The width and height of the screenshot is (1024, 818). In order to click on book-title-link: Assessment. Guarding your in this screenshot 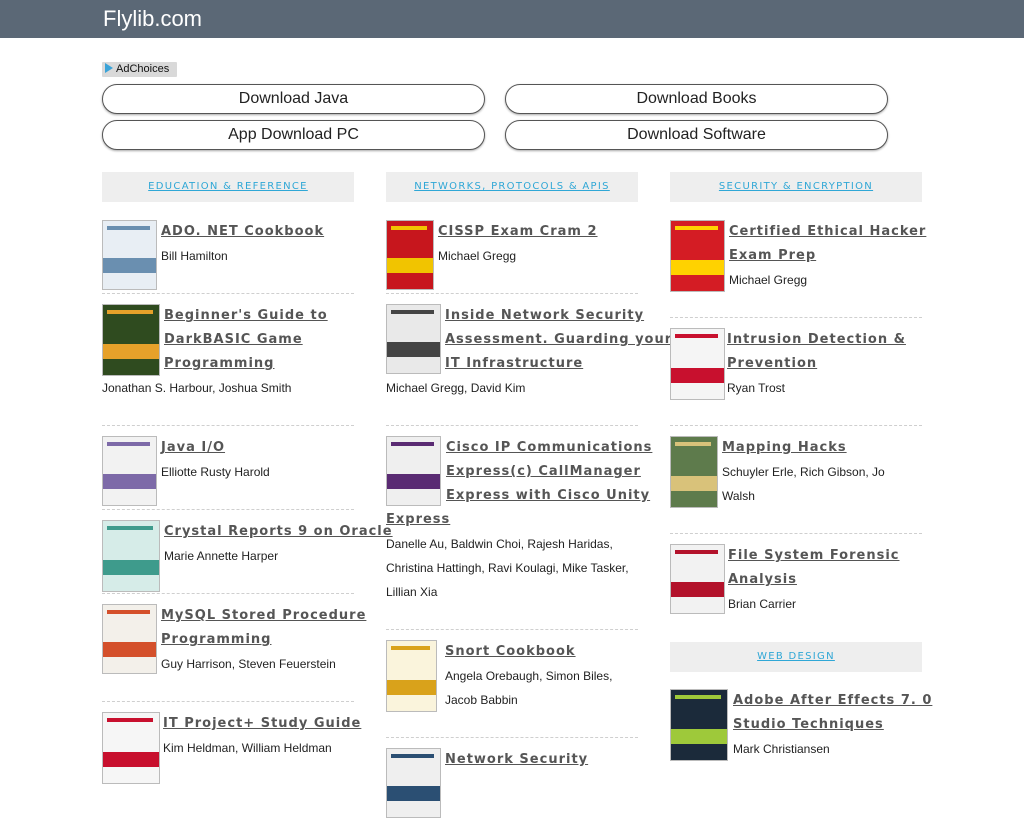, I will do `click(558, 340)`.